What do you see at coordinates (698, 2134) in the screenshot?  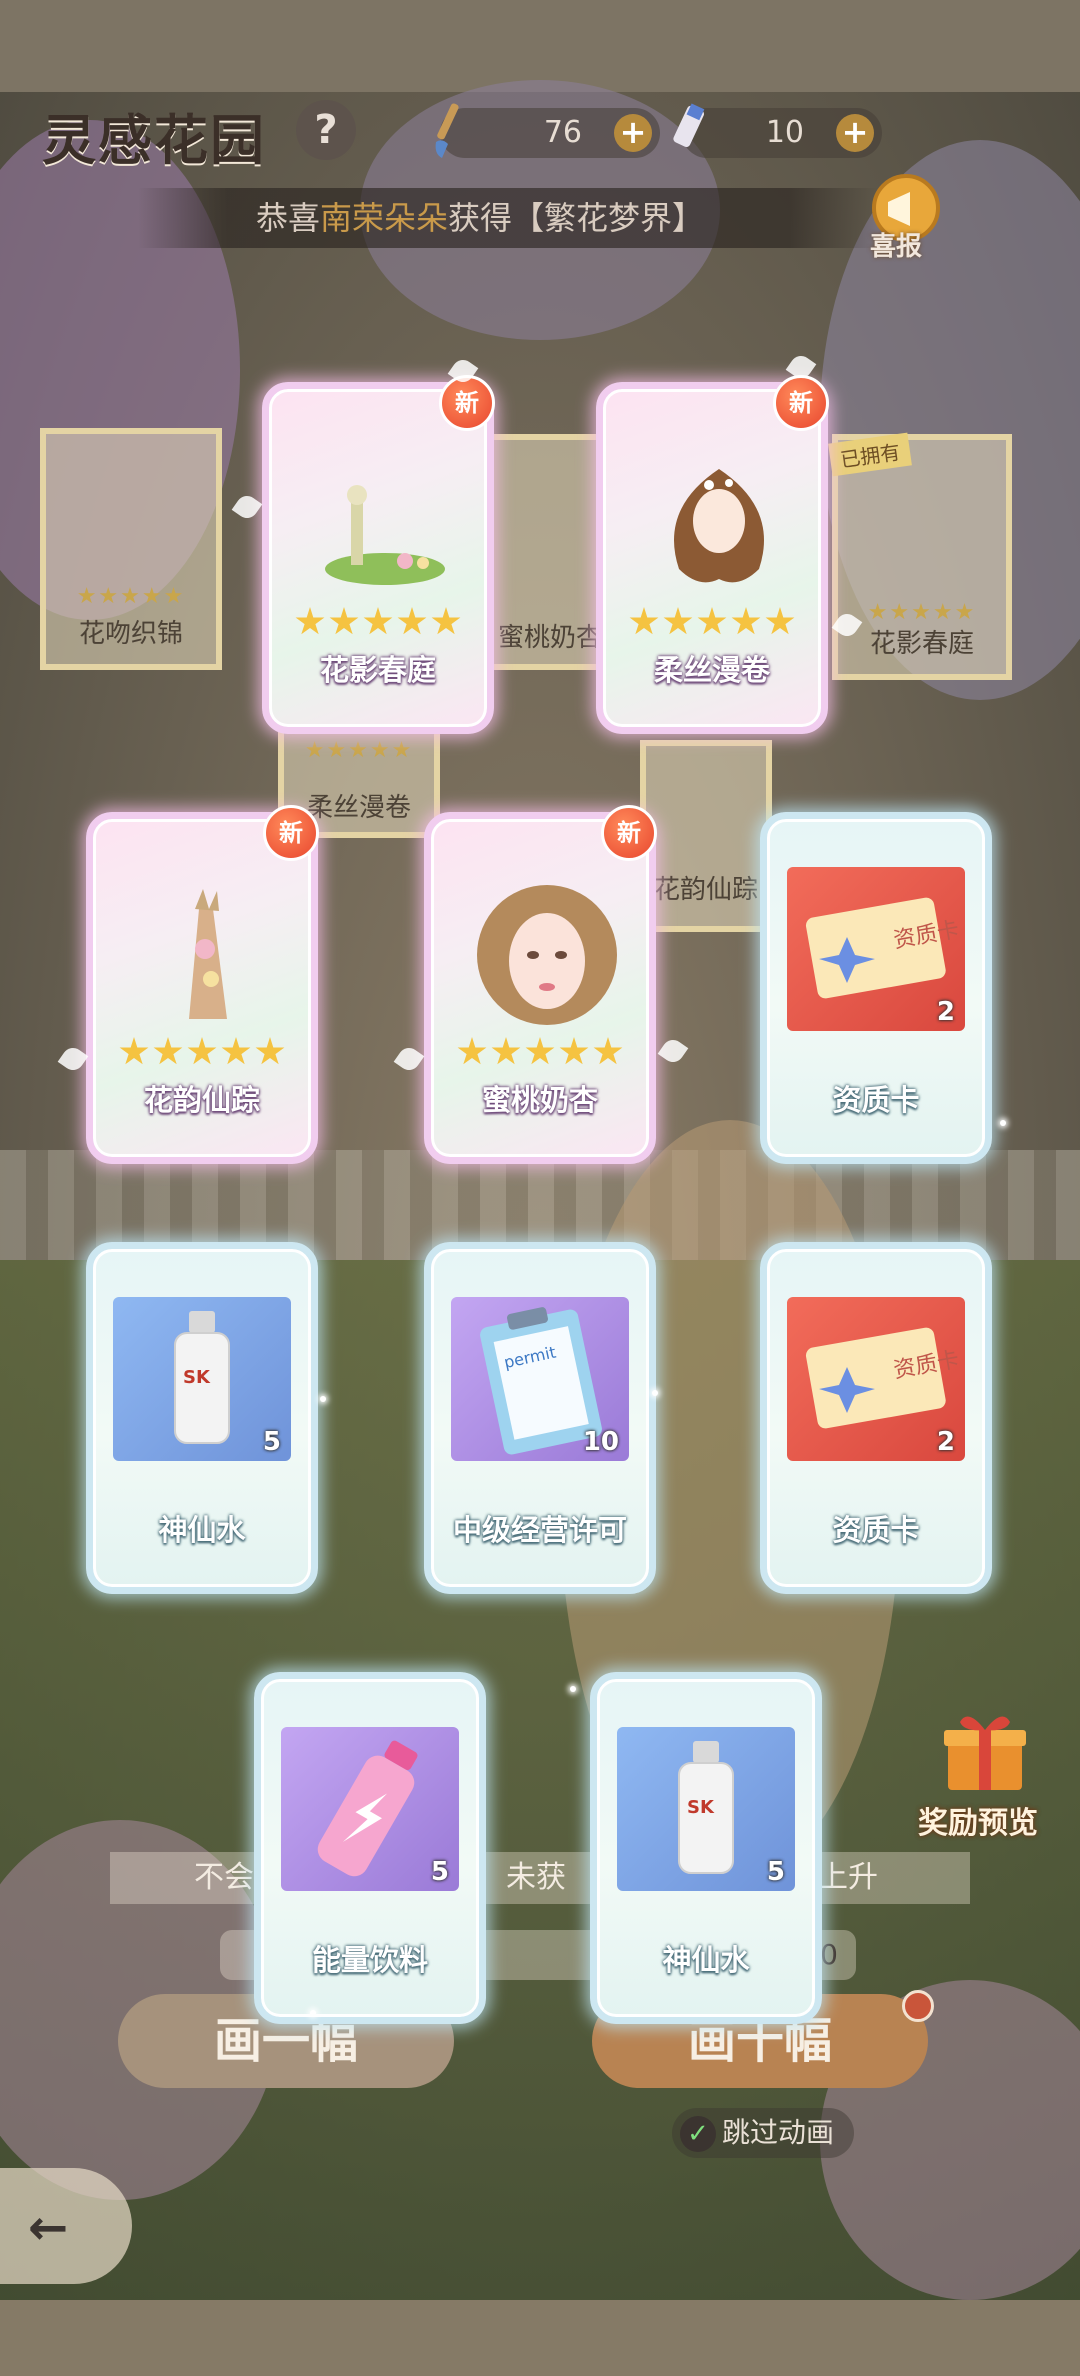 I see `checkmark-icon: ✓` at bounding box center [698, 2134].